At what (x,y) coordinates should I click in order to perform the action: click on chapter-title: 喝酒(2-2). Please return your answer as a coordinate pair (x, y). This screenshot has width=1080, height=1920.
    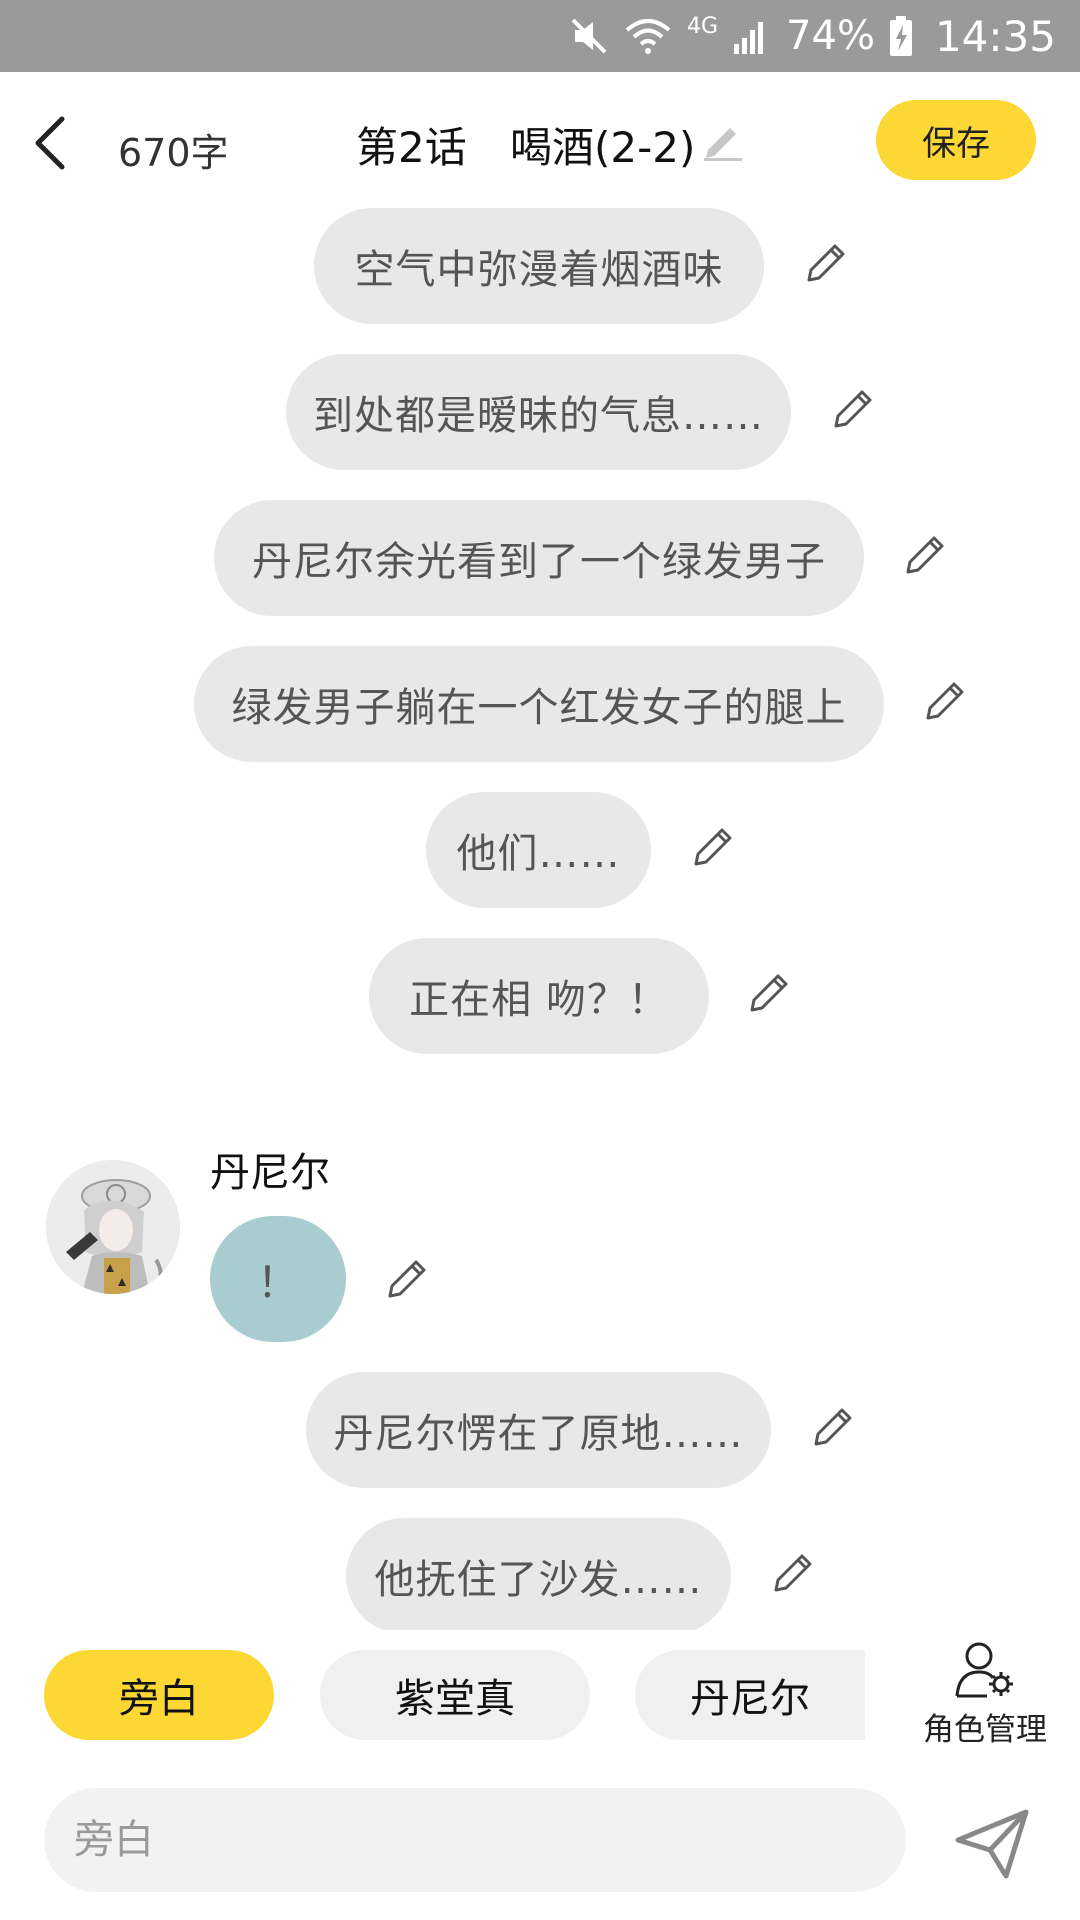
    Looking at the image, I should click on (603, 147).